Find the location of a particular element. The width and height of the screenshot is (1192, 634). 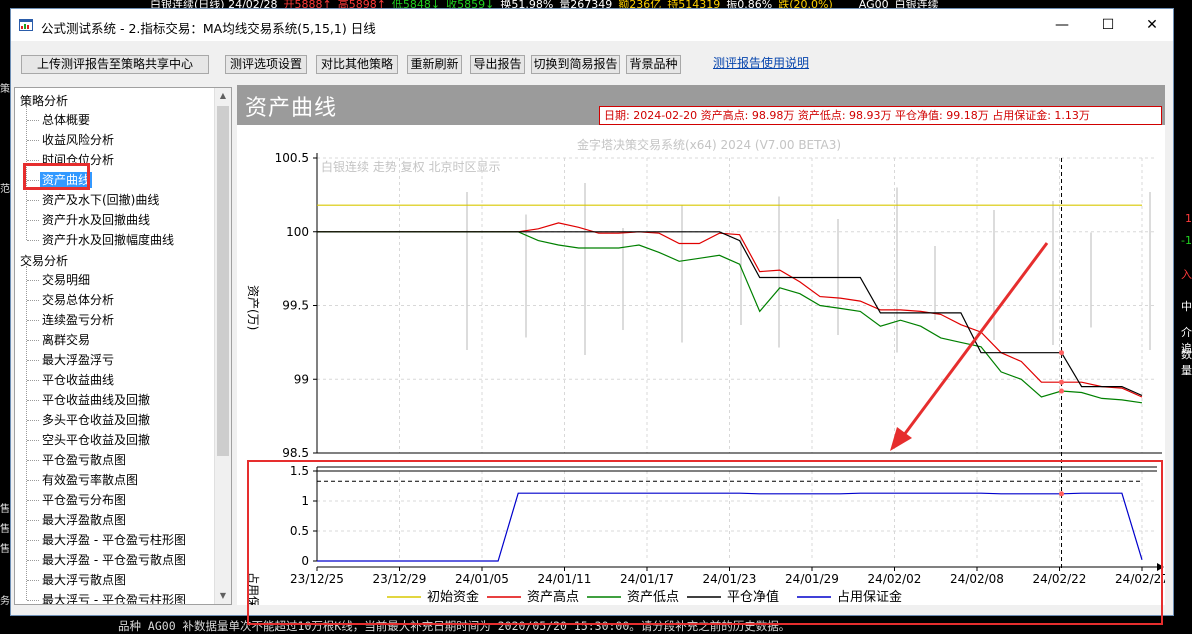

export-report-button: 导出报告 is located at coordinates (497, 64).